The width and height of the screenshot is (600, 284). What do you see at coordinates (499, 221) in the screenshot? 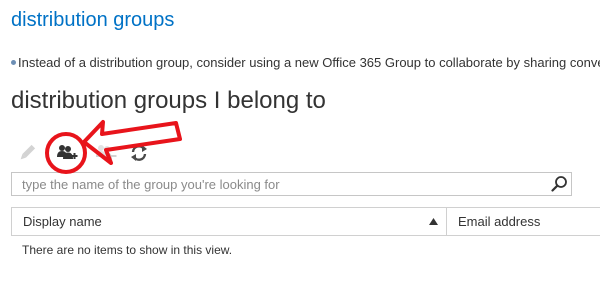
I see `column-label: Email address` at bounding box center [499, 221].